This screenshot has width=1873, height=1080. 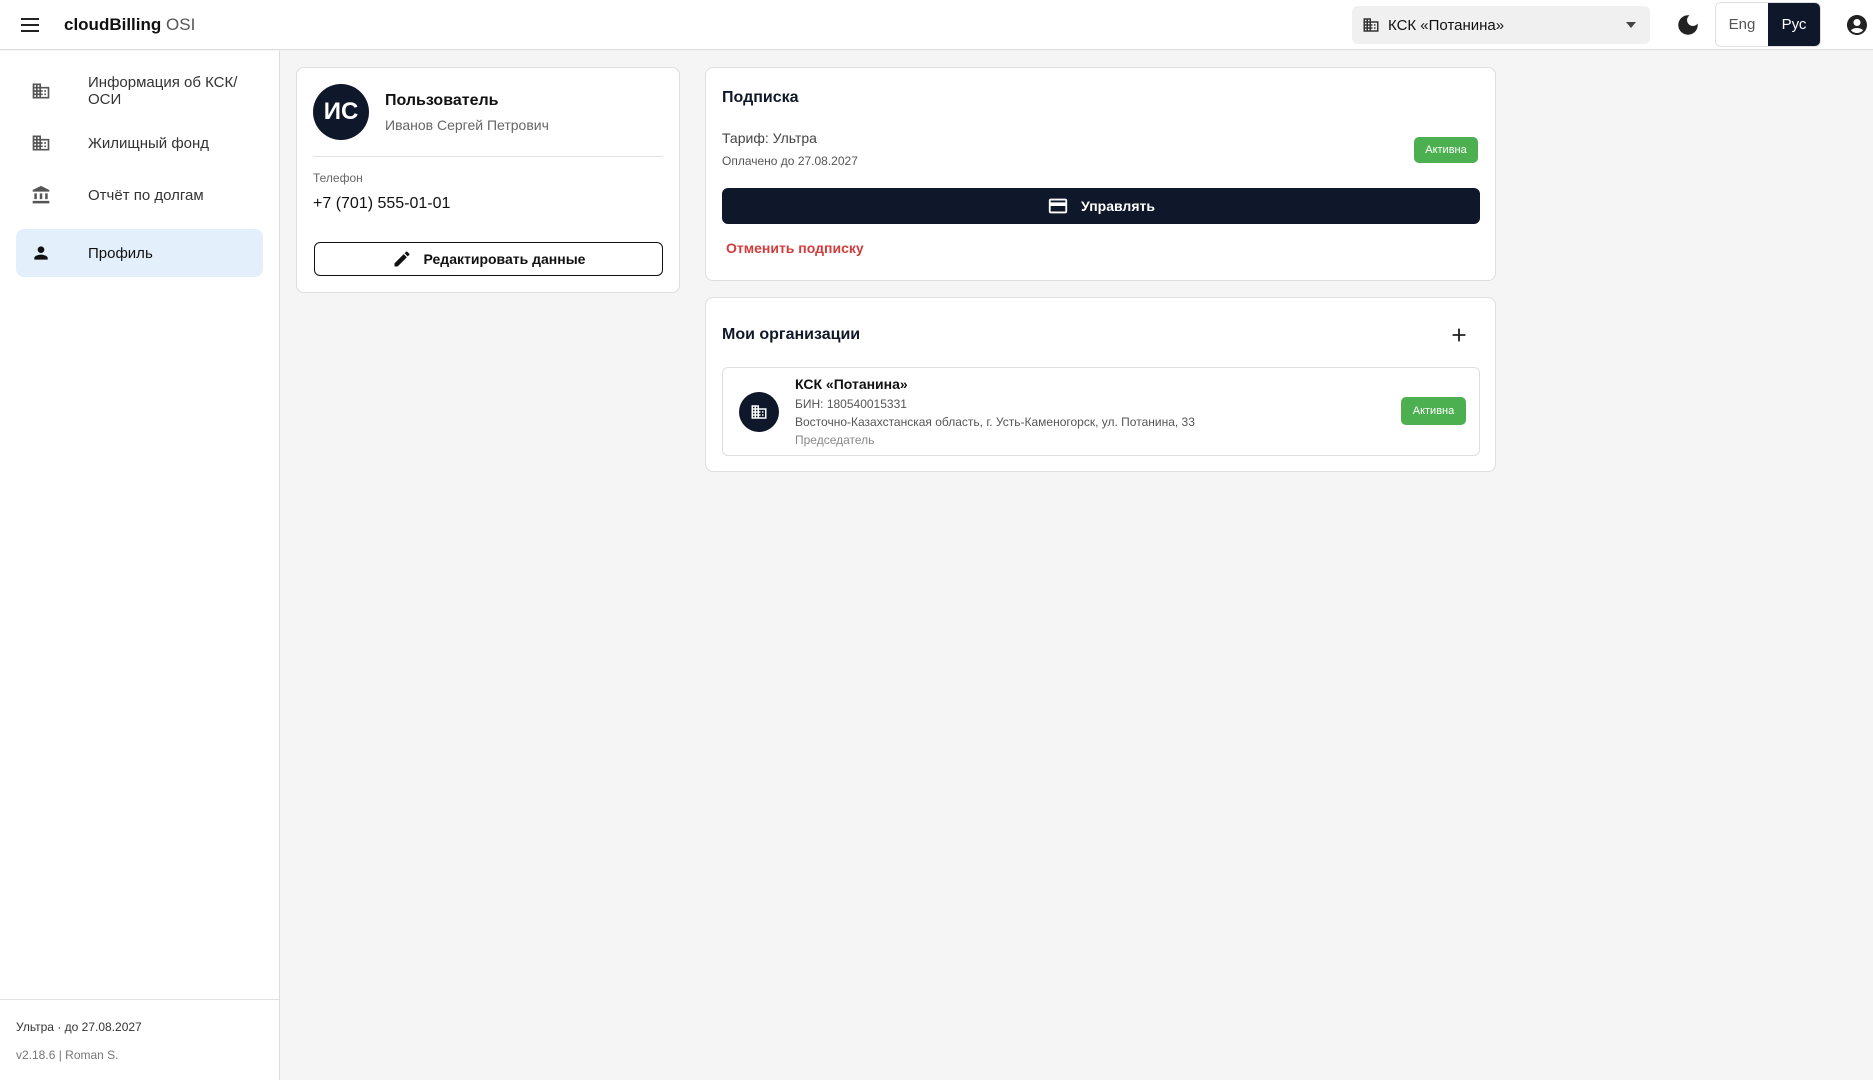 What do you see at coordinates (791, 334) in the screenshot?
I see `organizations-title: Мои организации` at bounding box center [791, 334].